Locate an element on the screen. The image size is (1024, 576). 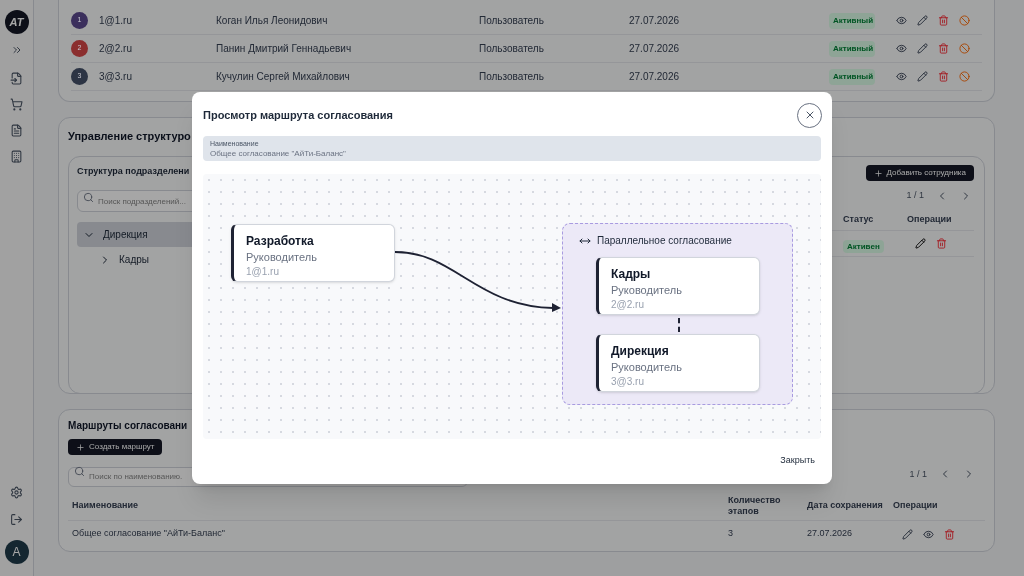
logo: AT is located at coordinates (16, 22).